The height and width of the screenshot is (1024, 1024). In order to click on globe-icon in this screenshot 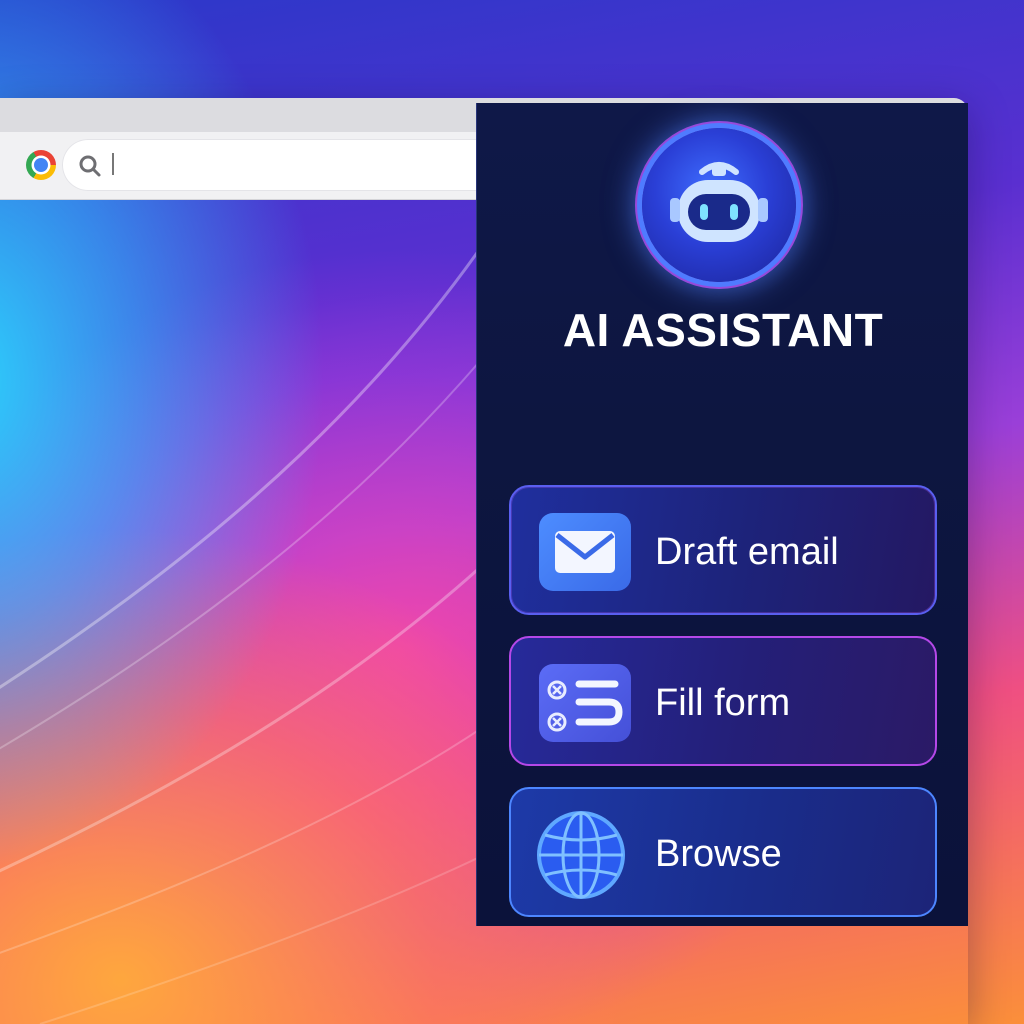, I will do `click(581, 855)`.